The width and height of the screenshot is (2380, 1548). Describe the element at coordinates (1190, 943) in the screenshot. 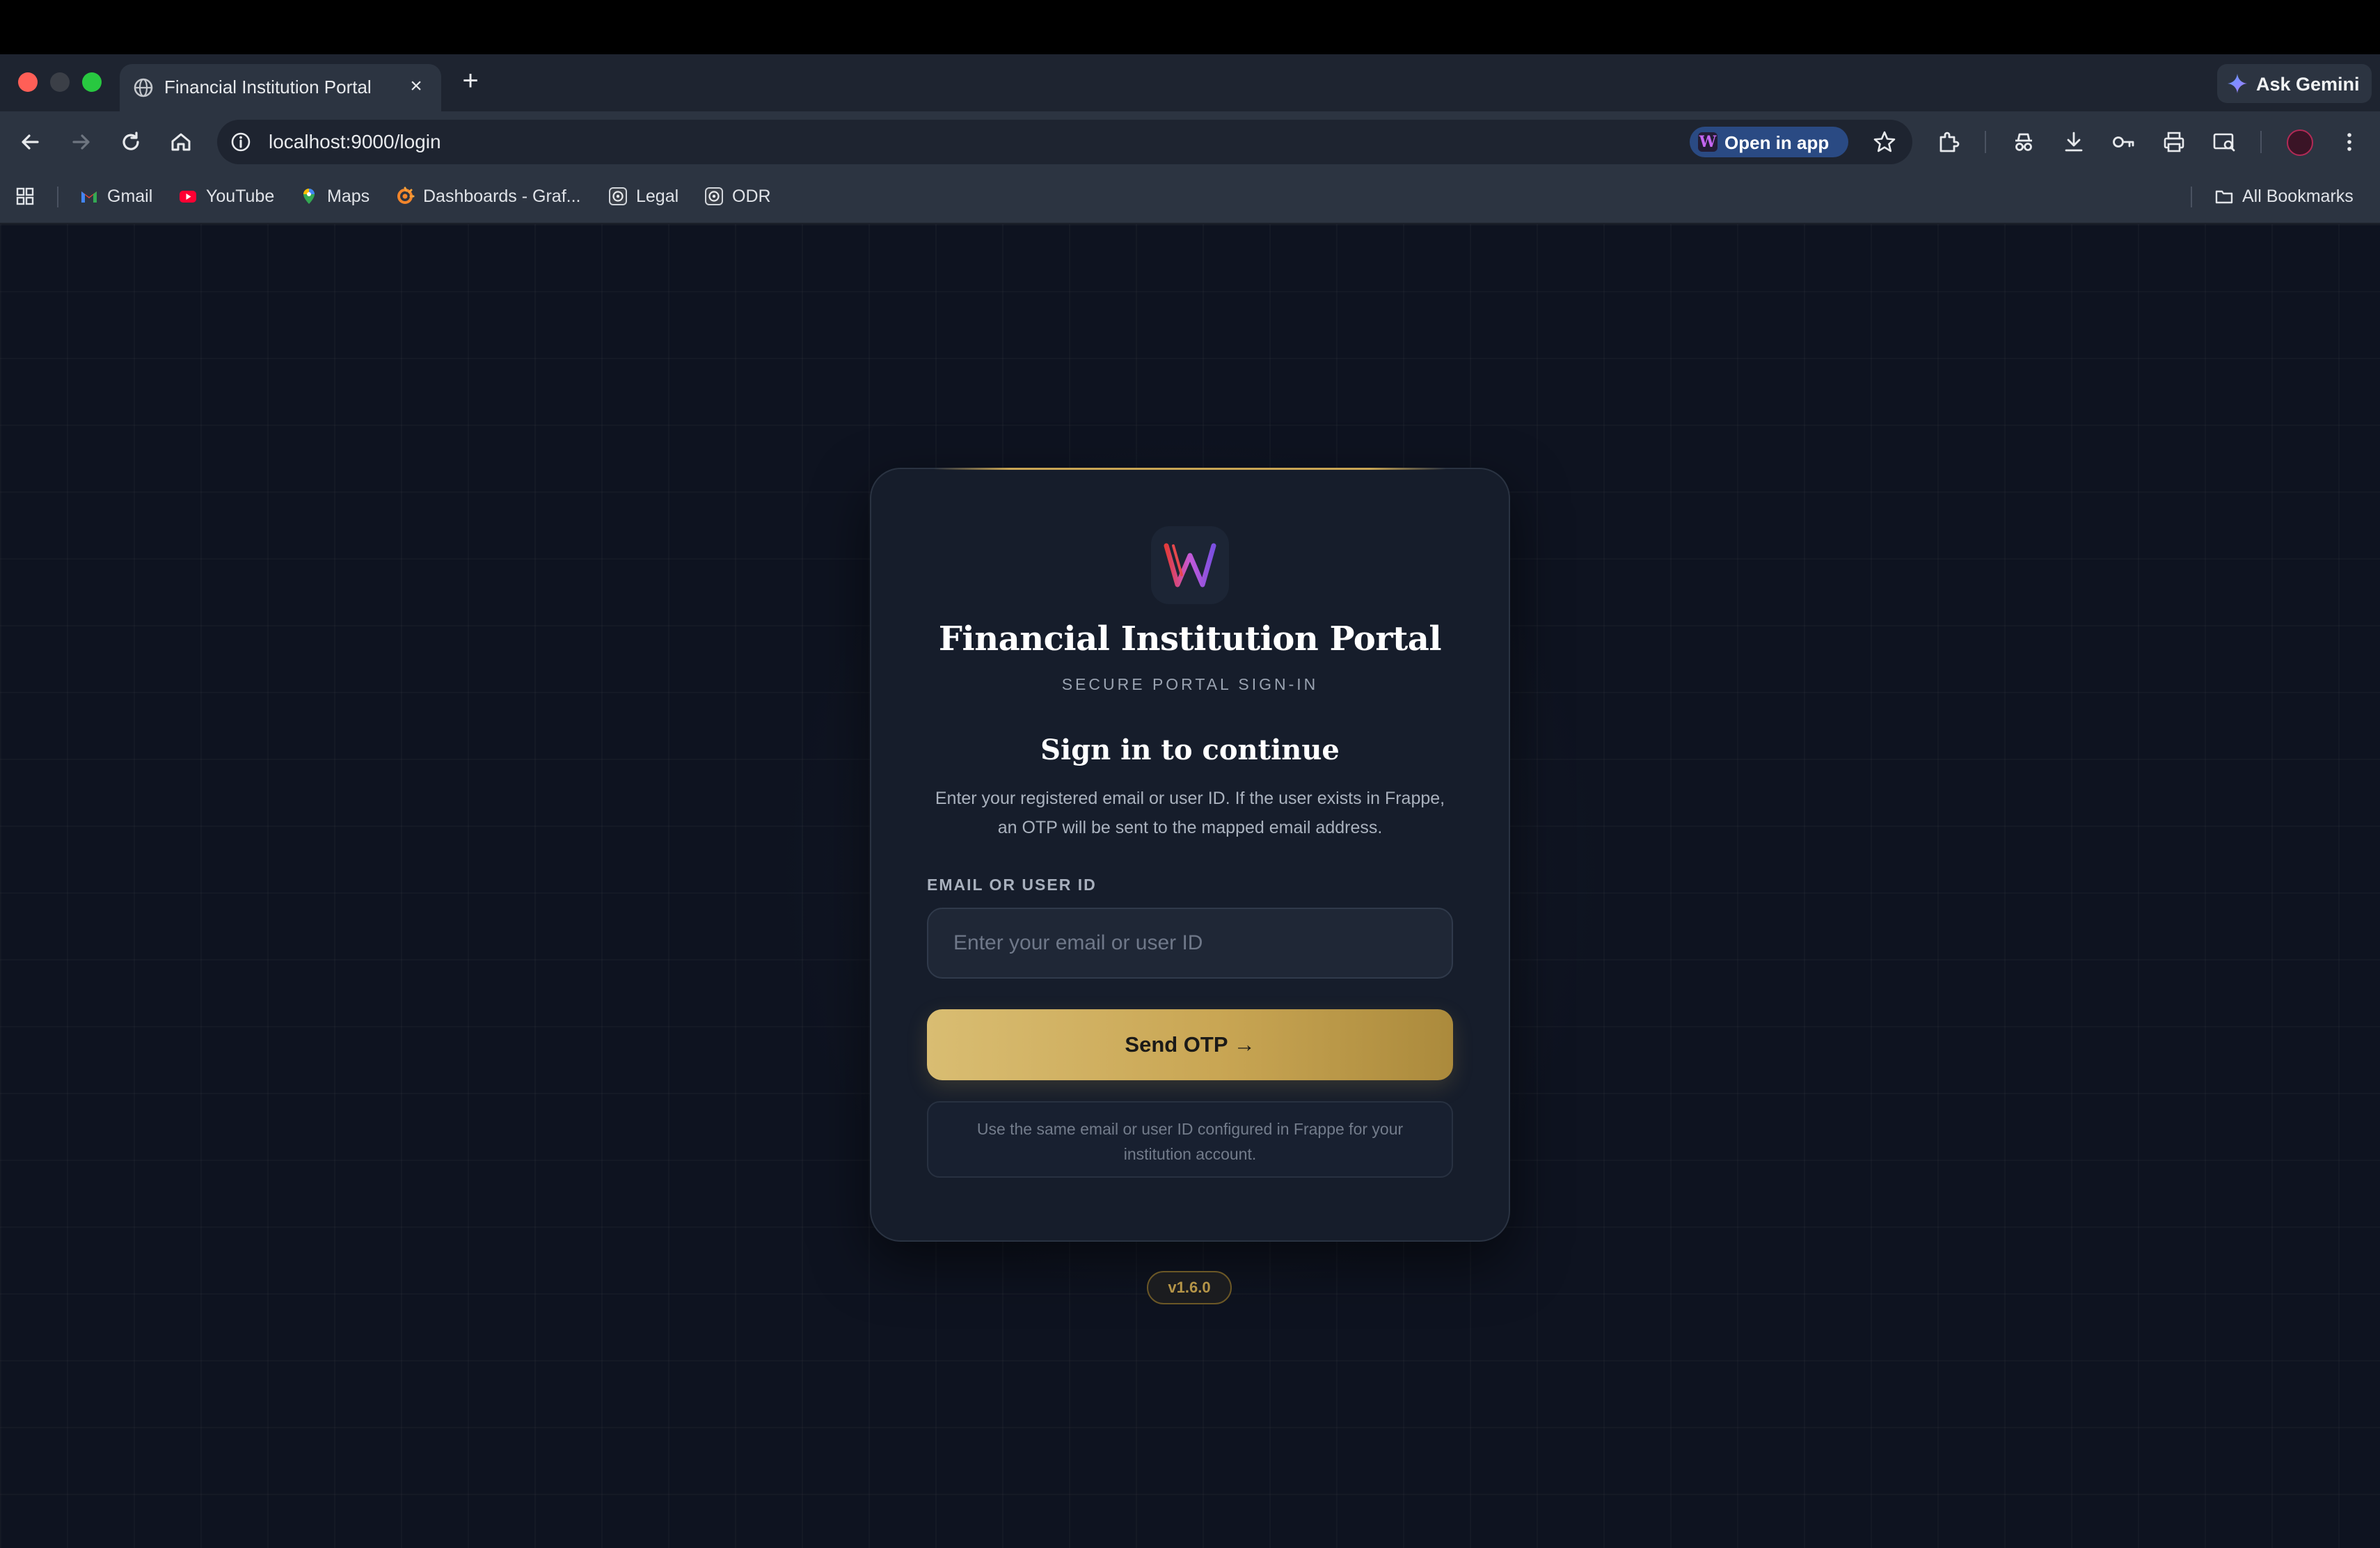

I see `email-or-userid-input` at that location.